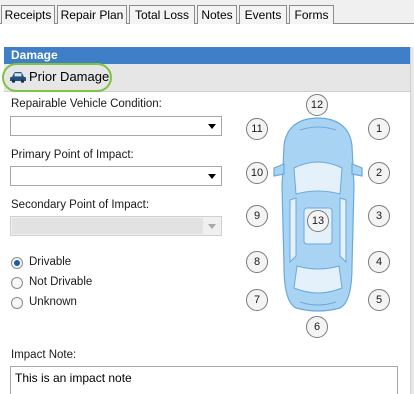  I want to click on secondary-impact-label: Secondary Point of Impact:, so click(80, 205).